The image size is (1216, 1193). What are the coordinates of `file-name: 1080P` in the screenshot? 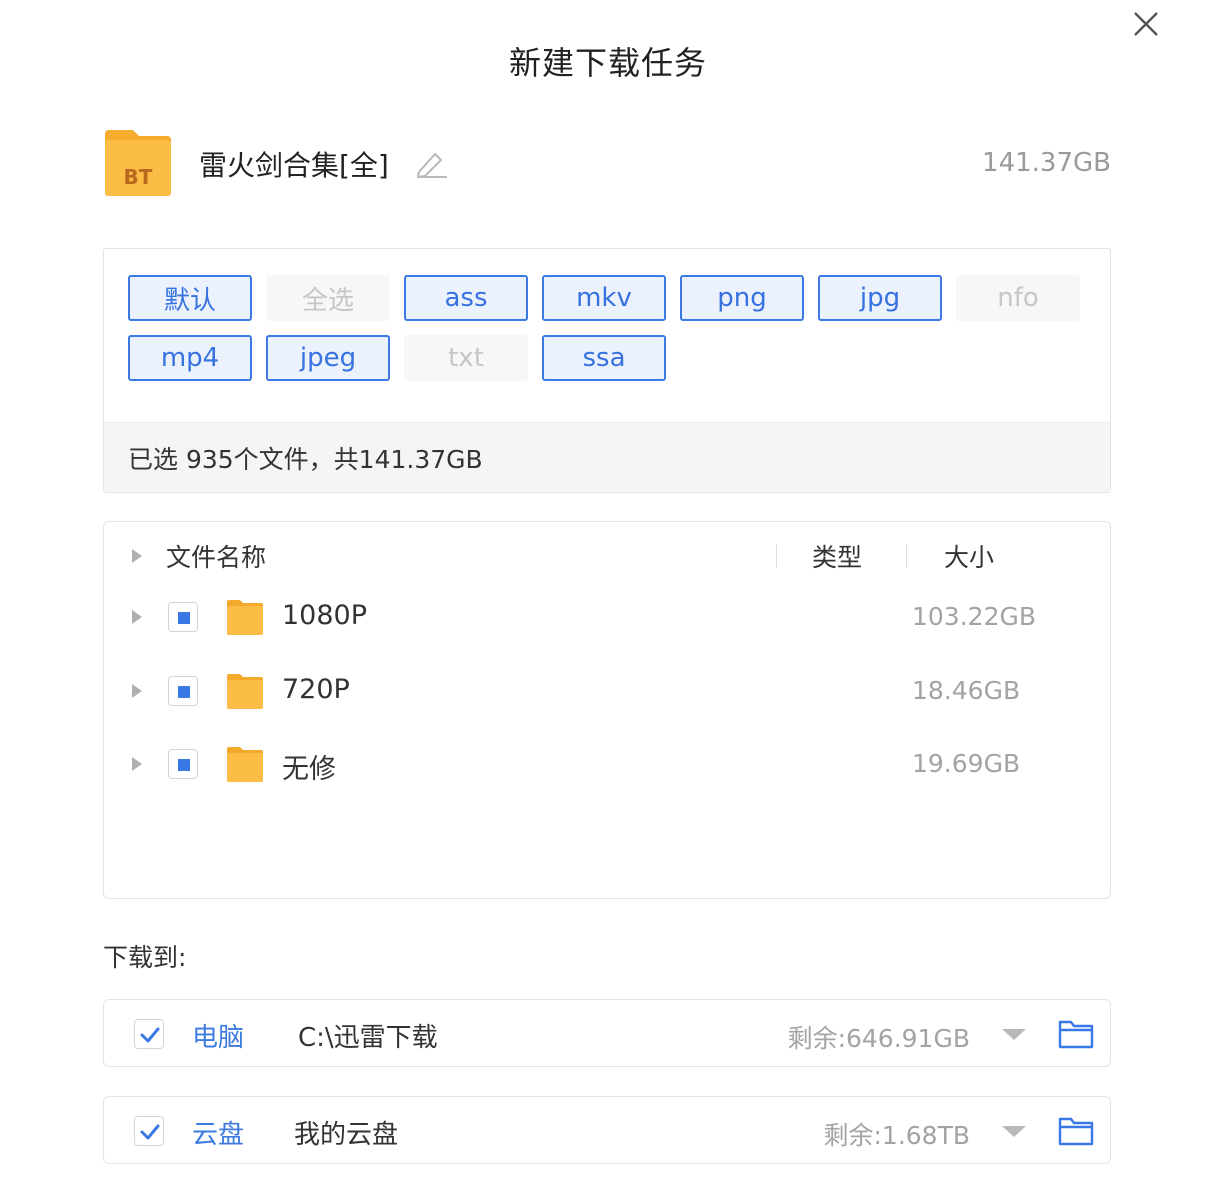 It's located at (324, 615).